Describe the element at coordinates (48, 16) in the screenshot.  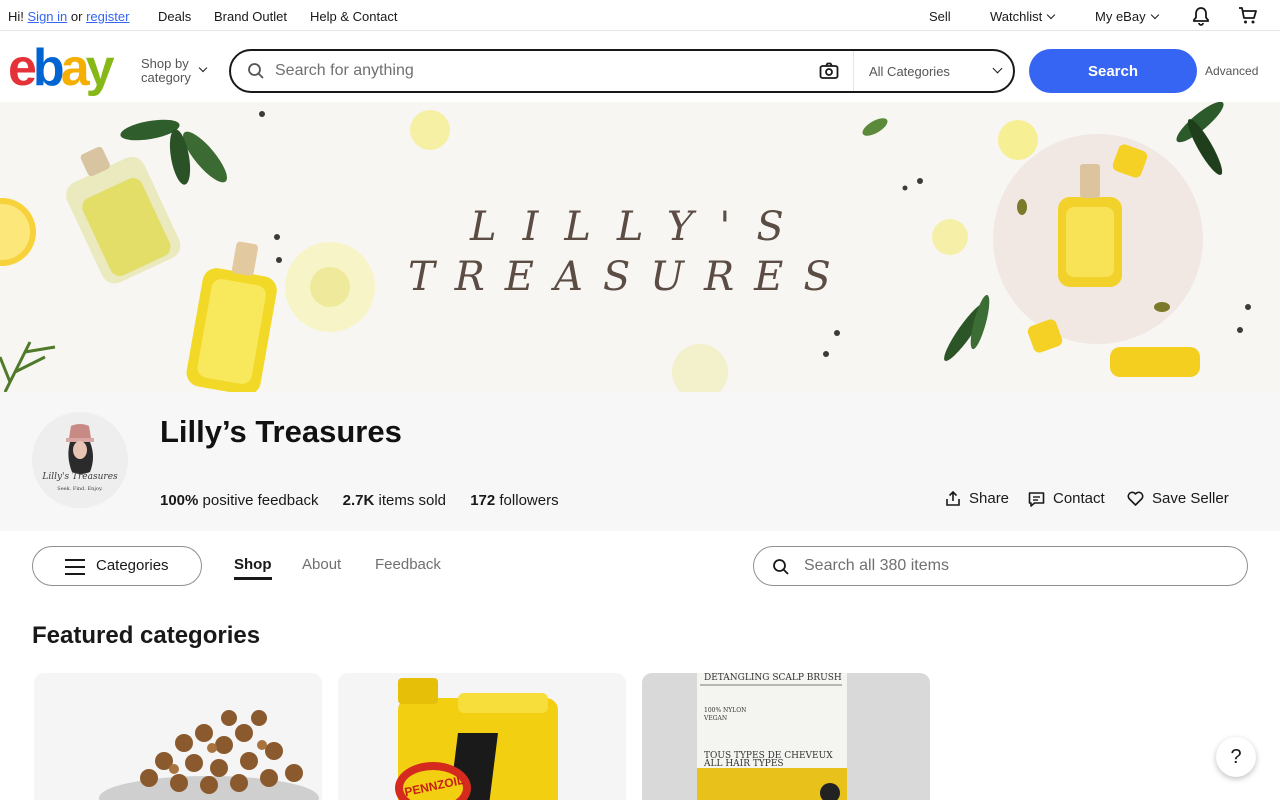
I see `sign-in-link: Sign in` at that location.